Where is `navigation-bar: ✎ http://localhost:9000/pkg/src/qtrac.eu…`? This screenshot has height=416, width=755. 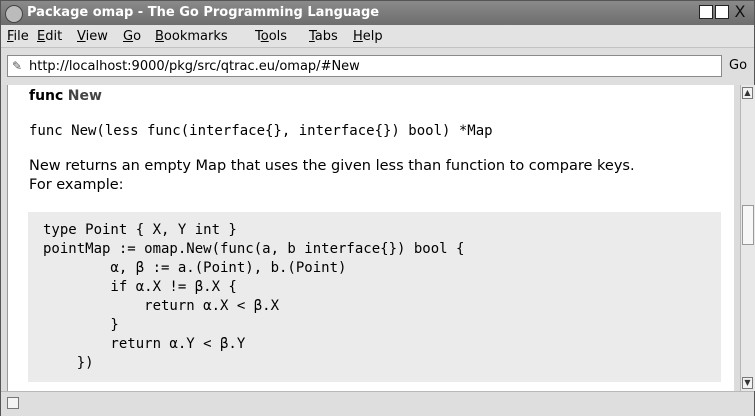 navigation-bar: ✎ http://localhost:9000/pkg/src/qtrac.eu… is located at coordinates (377, 66).